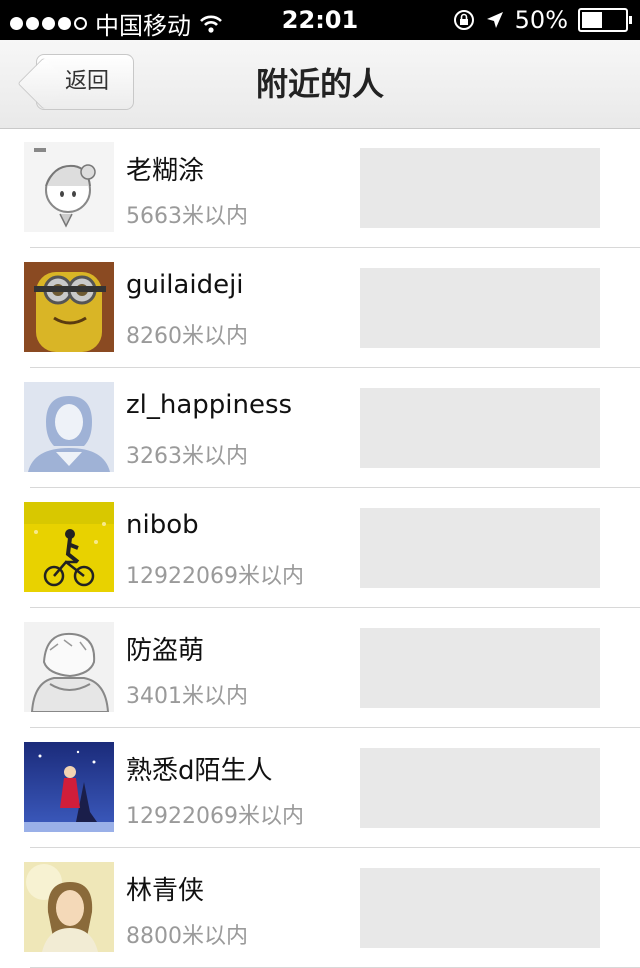 The height and width of the screenshot is (968, 640). I want to click on person-name: 熟悉d陌生人, so click(199, 771).